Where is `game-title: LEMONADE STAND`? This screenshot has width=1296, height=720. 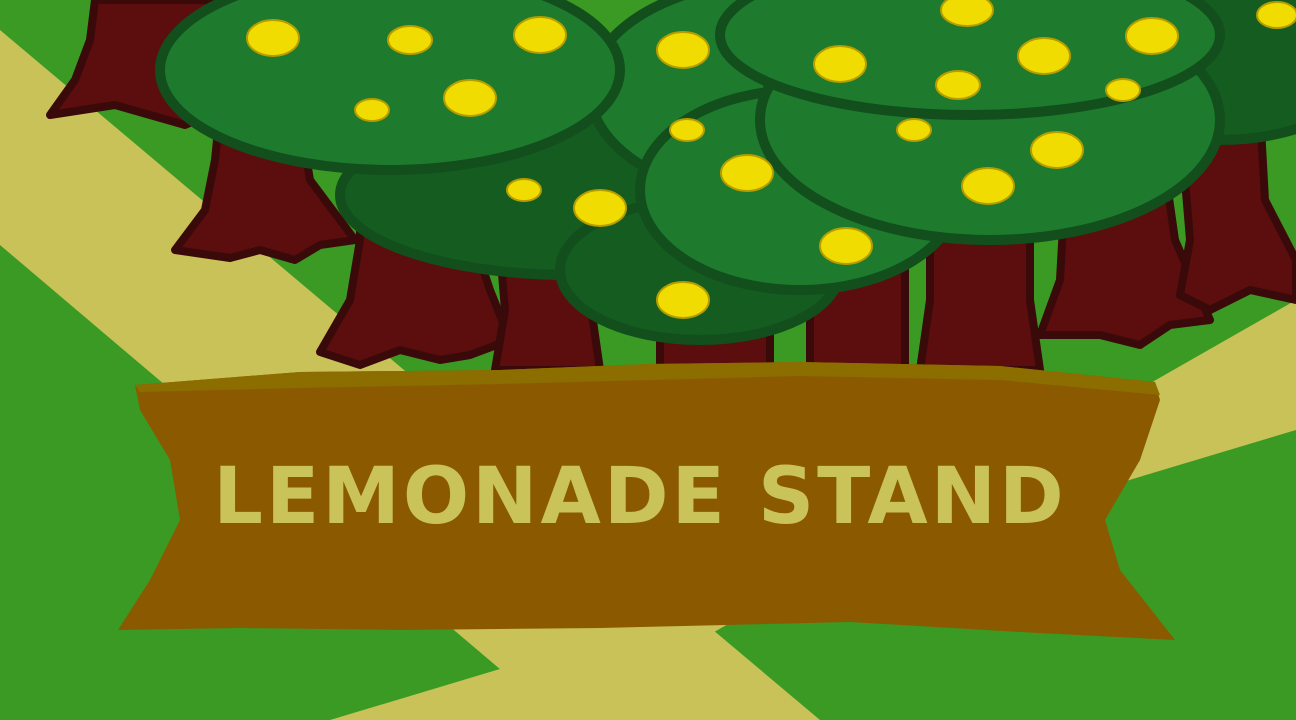
game-title: LEMONADE STAND is located at coordinates (640, 497).